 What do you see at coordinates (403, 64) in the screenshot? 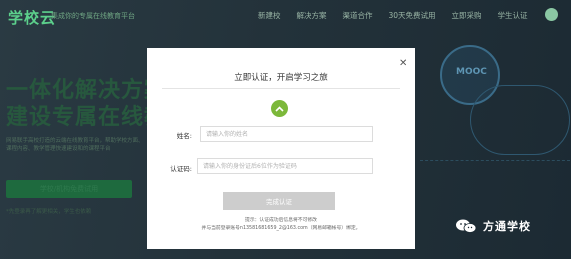
I see `close-icon: ✕` at bounding box center [403, 64].